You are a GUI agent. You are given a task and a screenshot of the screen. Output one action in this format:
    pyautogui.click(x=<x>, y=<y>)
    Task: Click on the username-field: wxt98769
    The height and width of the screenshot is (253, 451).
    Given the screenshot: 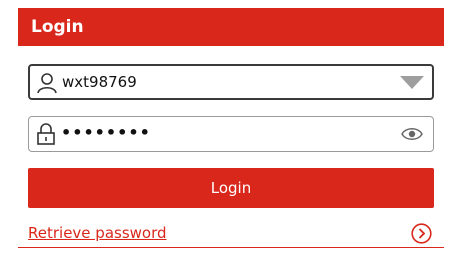 What is the action you would take?
    pyautogui.click(x=231, y=82)
    